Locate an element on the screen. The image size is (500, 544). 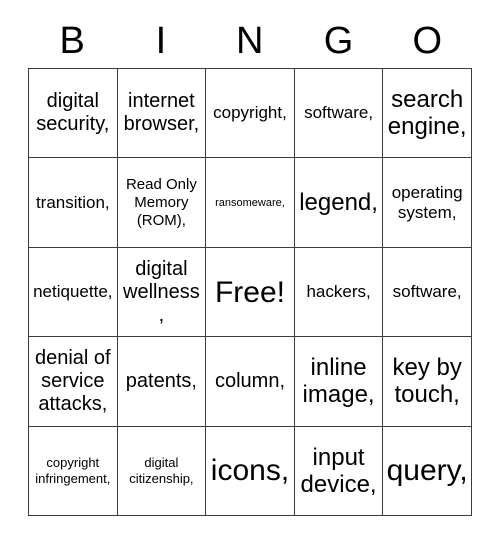
bingo-cell-r5c3: icons, is located at coordinates (250, 471).